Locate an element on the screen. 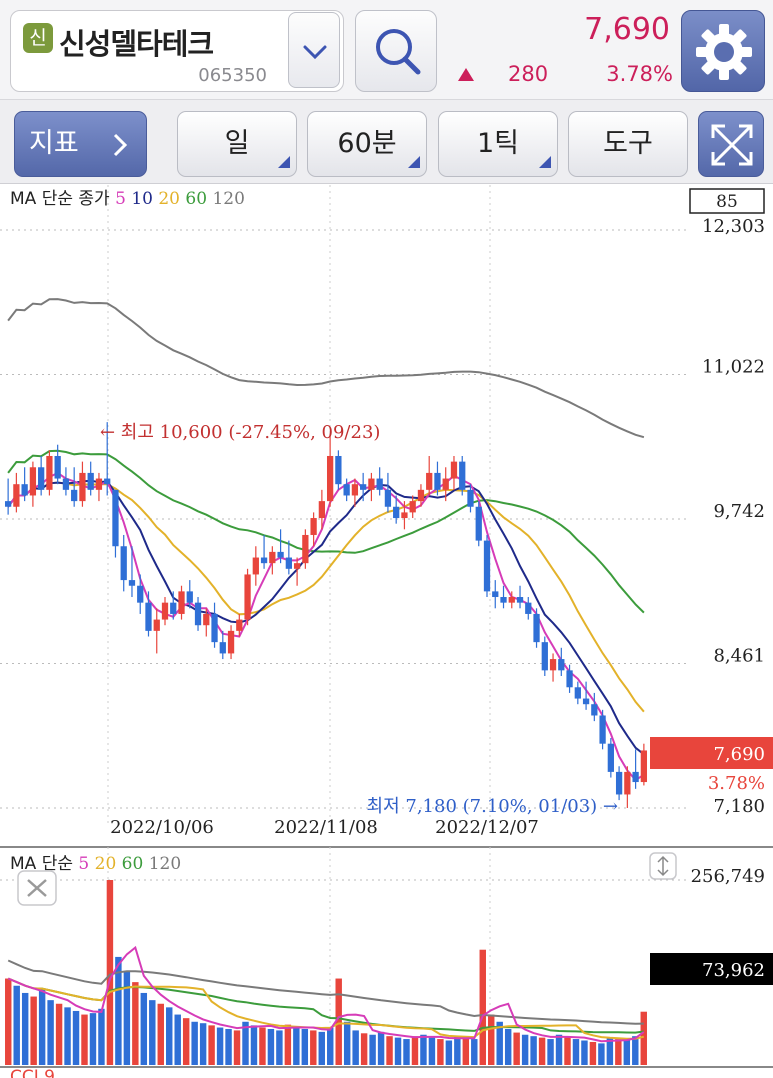 Image resolution: width=773 pixels, height=1078 pixels. indicator-button: 지표 is located at coordinates (80, 144).